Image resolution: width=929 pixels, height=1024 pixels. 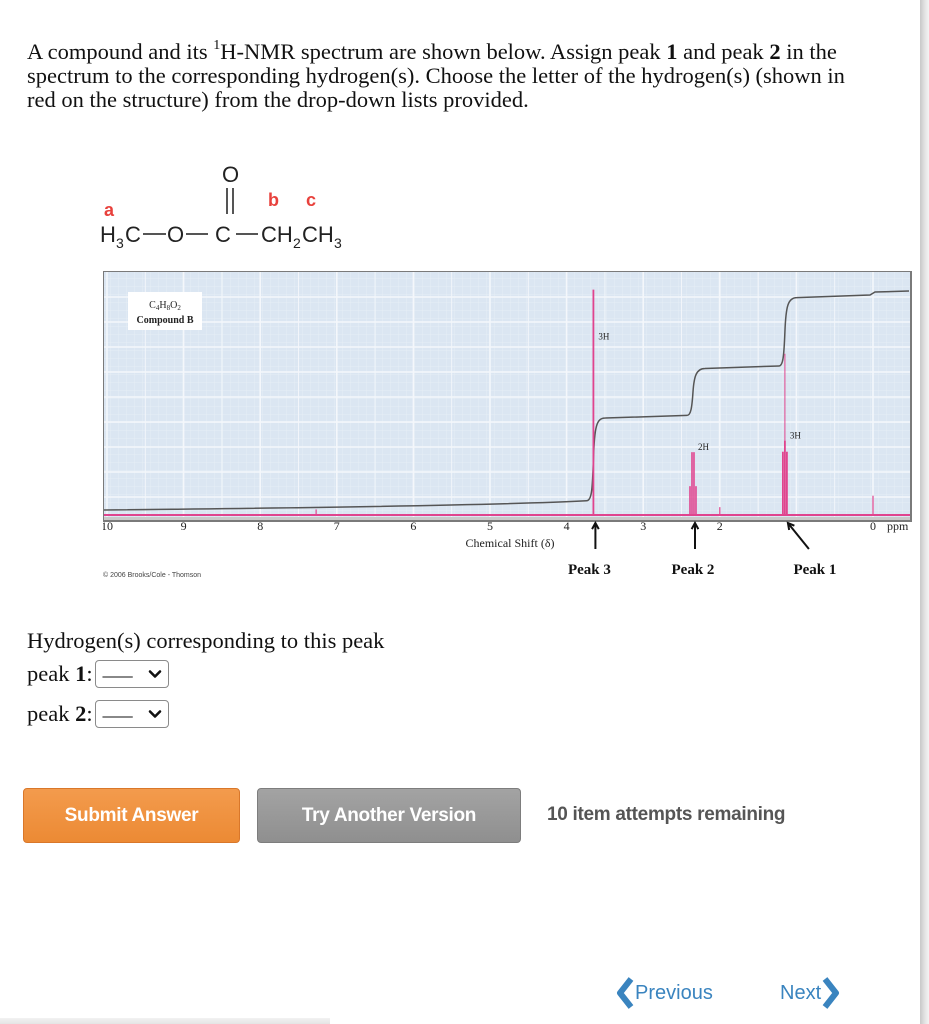 I want to click on baseline, so click(x=507, y=517).